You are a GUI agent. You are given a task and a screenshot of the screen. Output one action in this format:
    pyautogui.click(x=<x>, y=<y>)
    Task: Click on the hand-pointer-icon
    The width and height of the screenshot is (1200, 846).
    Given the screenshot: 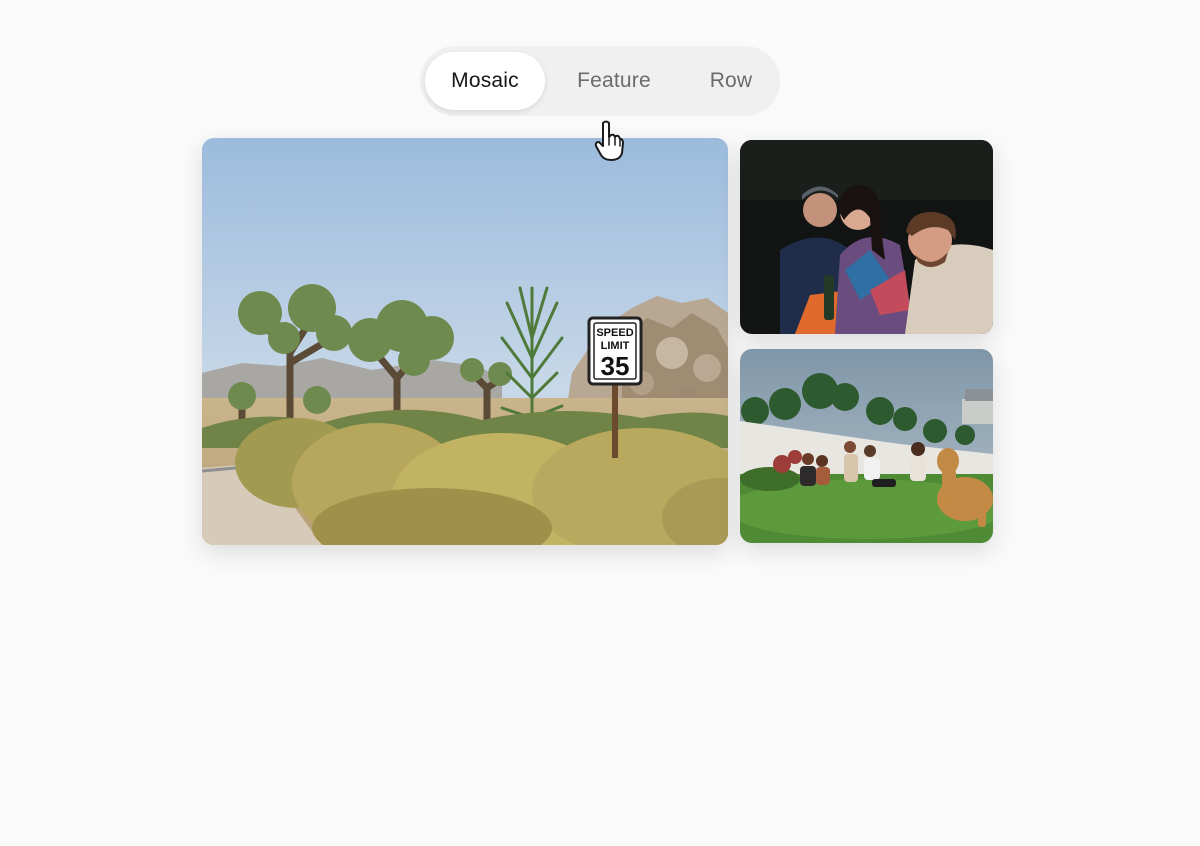 What is the action you would take?
    pyautogui.click(x=609, y=140)
    